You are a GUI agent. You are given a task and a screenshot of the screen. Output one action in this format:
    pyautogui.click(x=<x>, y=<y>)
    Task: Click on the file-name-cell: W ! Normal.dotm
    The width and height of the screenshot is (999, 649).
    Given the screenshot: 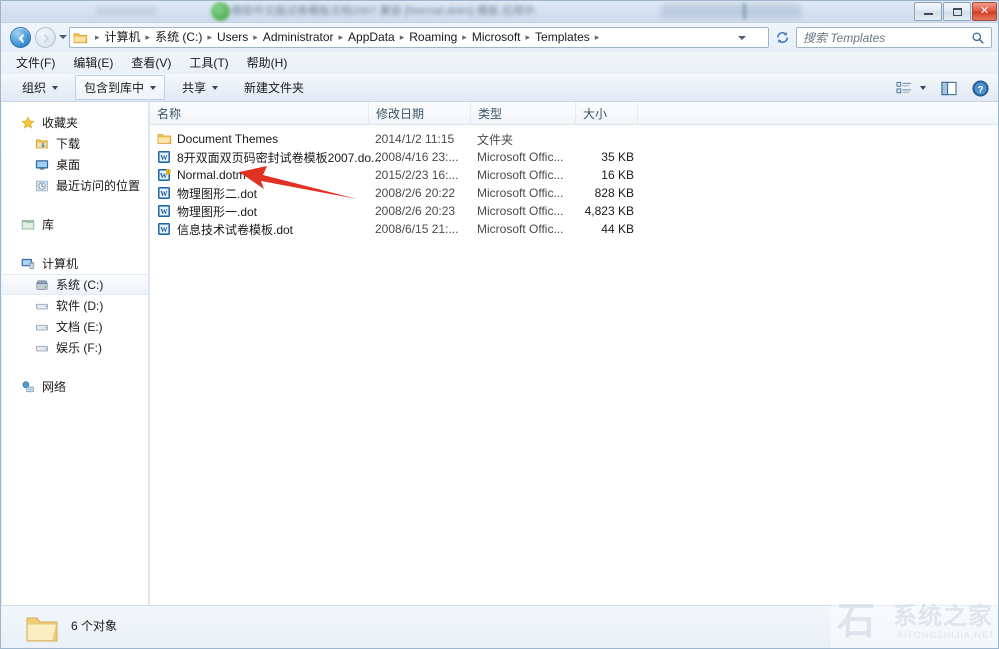 What is the action you would take?
    pyautogui.click(x=201, y=175)
    